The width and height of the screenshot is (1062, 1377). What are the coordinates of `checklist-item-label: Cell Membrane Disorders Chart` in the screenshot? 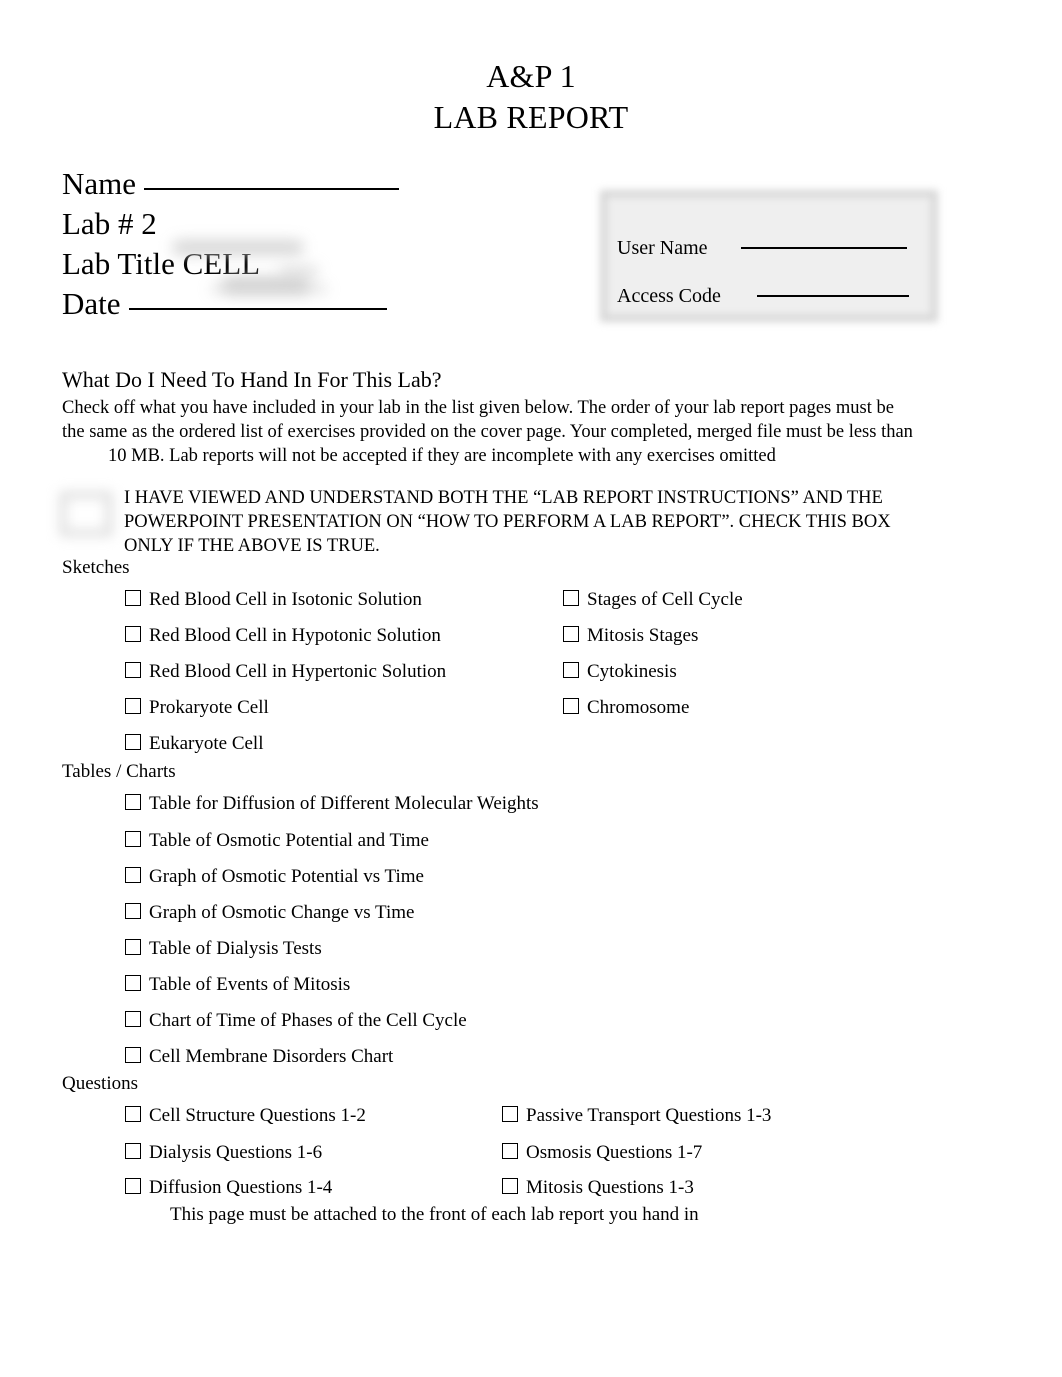 It's located at (271, 1056).